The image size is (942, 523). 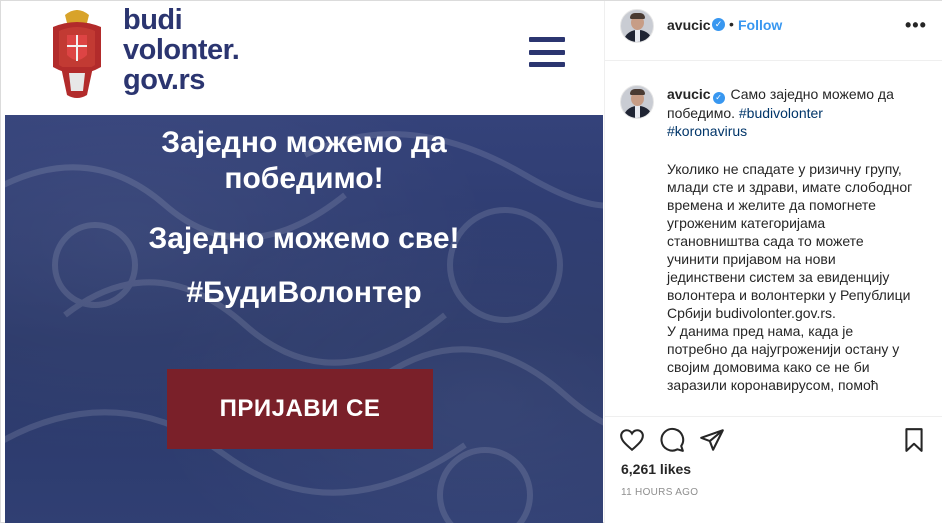 What do you see at coordinates (164, 80) in the screenshot?
I see `brand-line-3: gov.rs` at bounding box center [164, 80].